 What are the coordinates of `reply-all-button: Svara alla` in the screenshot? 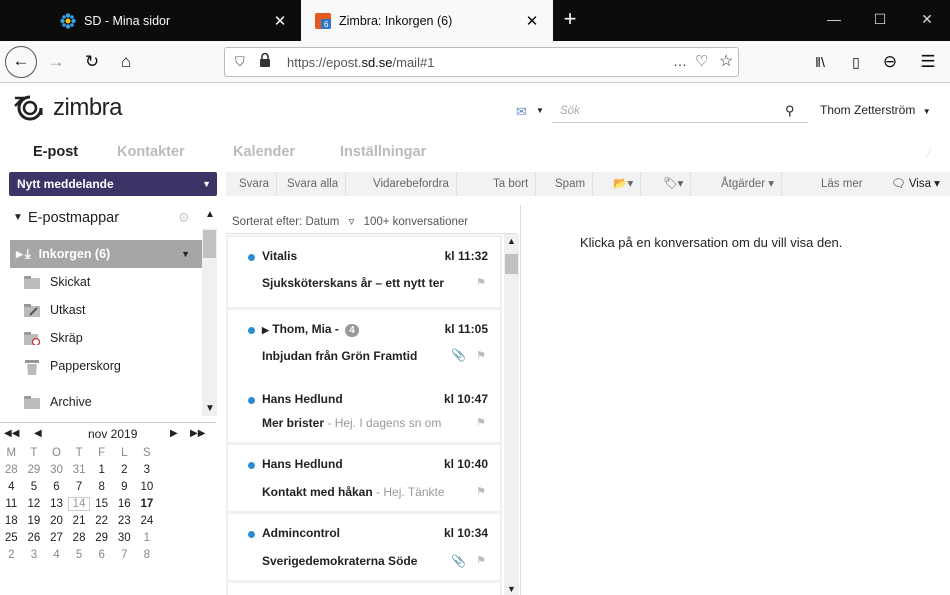 It's located at (313, 184).